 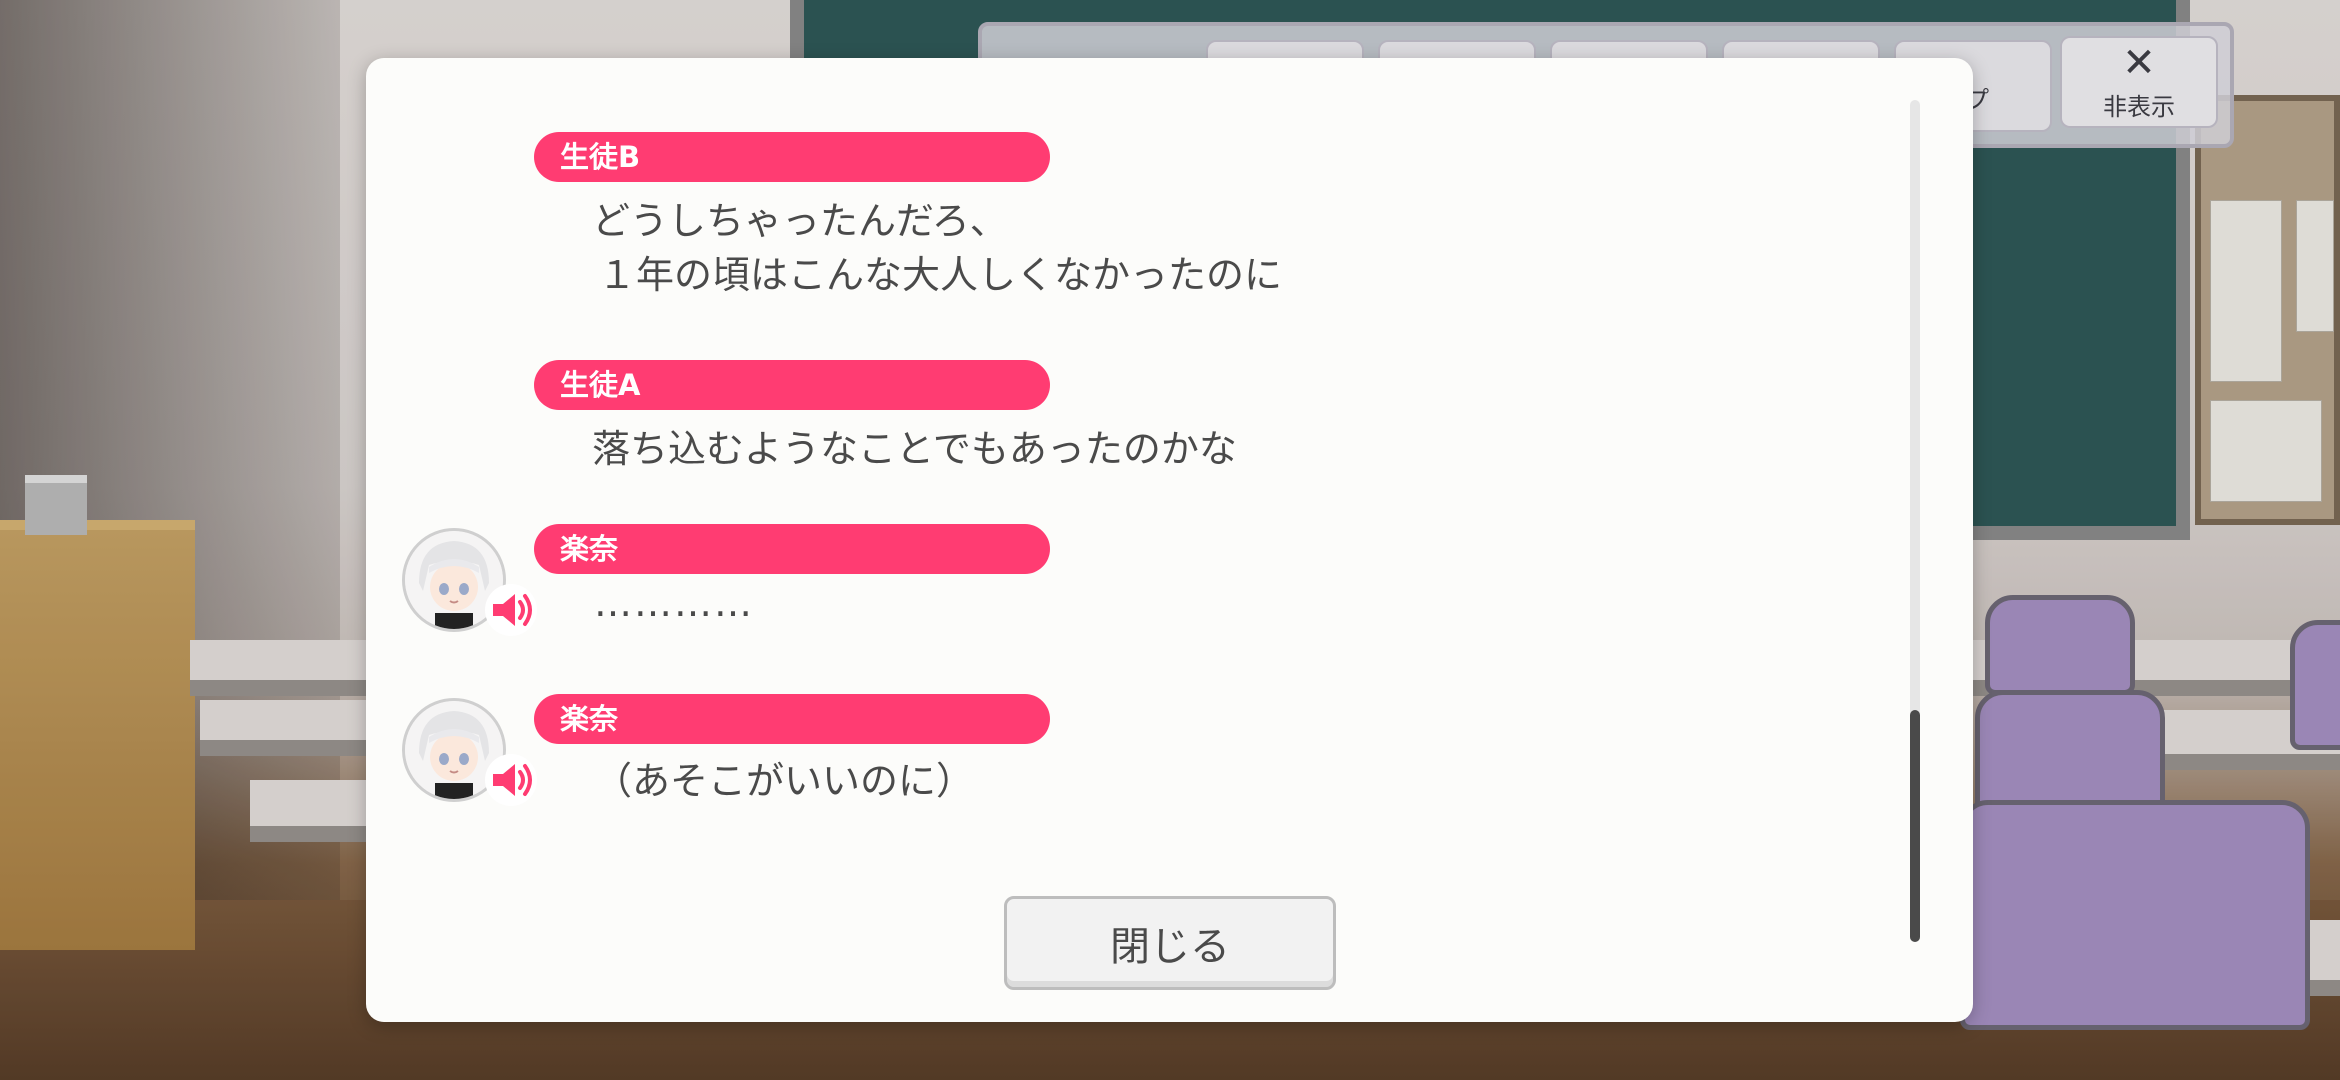 I want to click on close-button-label: 閉じる, so click(x=1170, y=947).